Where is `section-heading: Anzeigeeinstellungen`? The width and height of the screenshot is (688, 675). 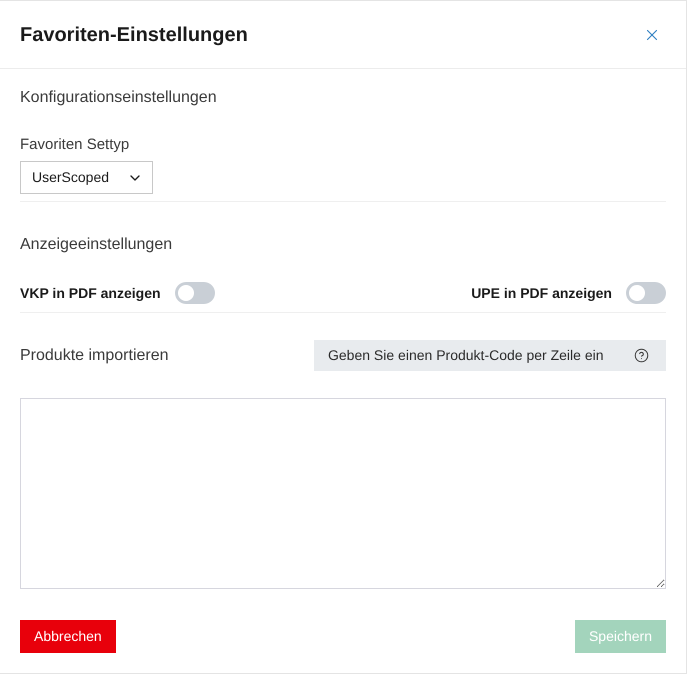
section-heading: Anzeigeeinstellungen is located at coordinates (96, 245).